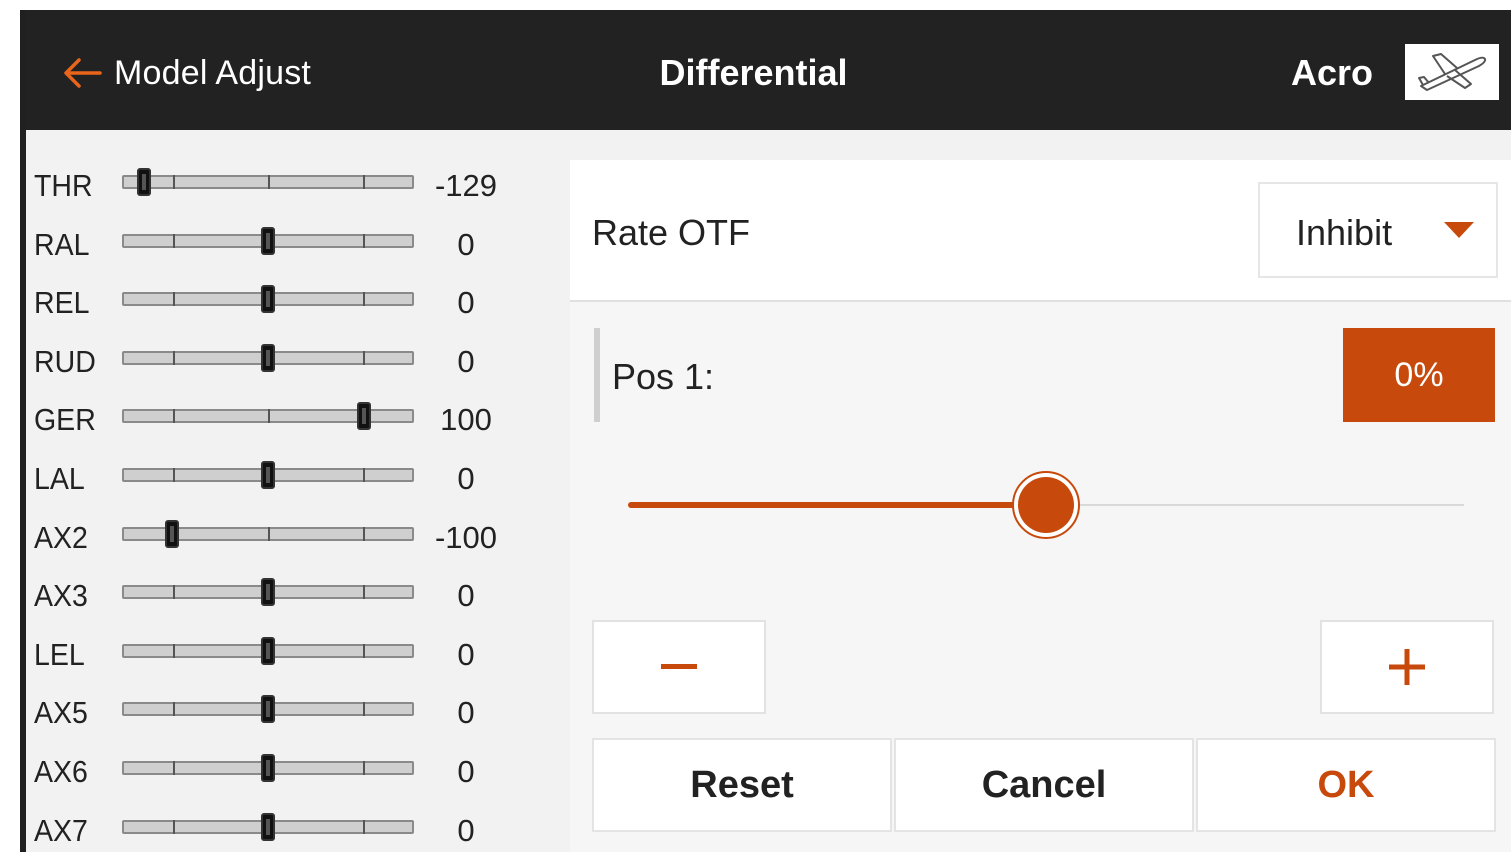  Describe the element at coordinates (83, 73) in the screenshot. I see `arrow-left-icon` at that location.